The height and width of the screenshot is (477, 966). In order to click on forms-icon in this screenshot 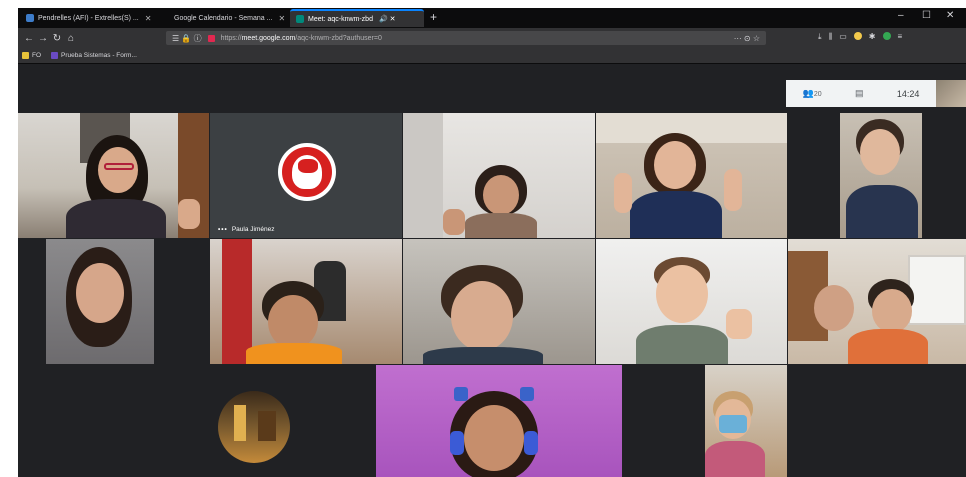, I will do `click(55, 55)`.